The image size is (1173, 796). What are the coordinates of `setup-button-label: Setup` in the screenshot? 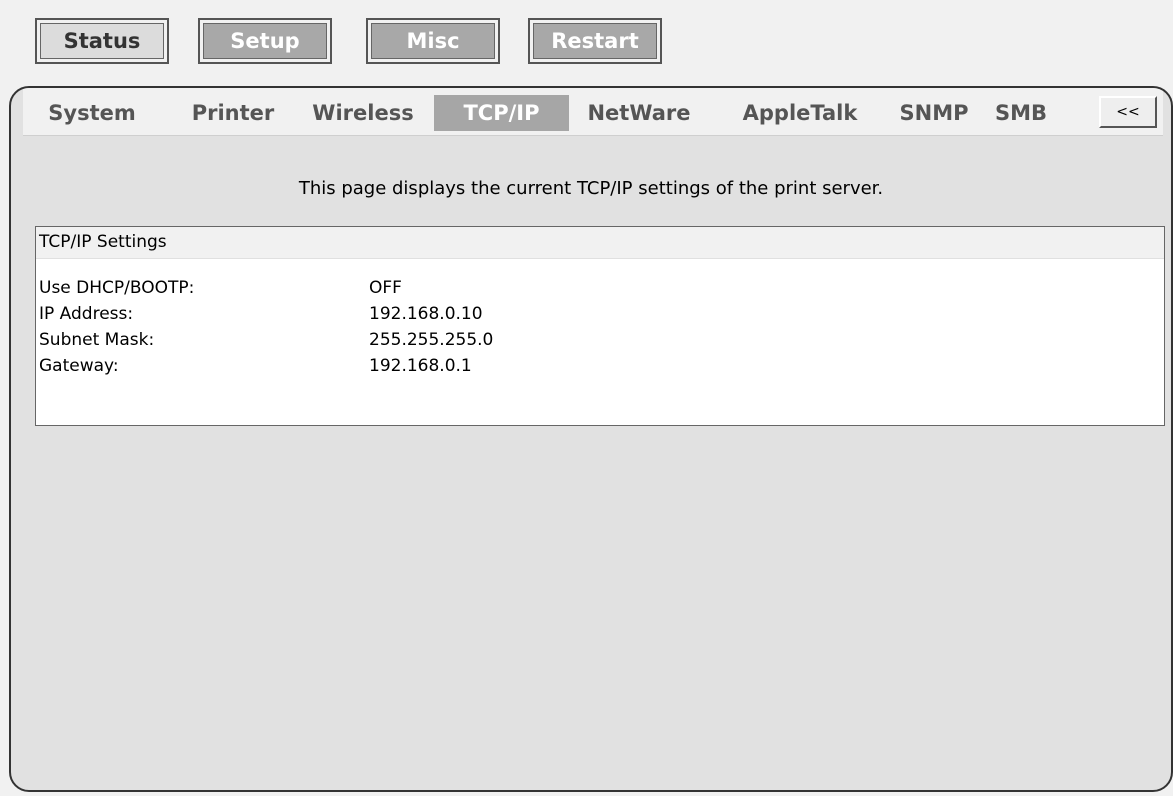 It's located at (265, 41).